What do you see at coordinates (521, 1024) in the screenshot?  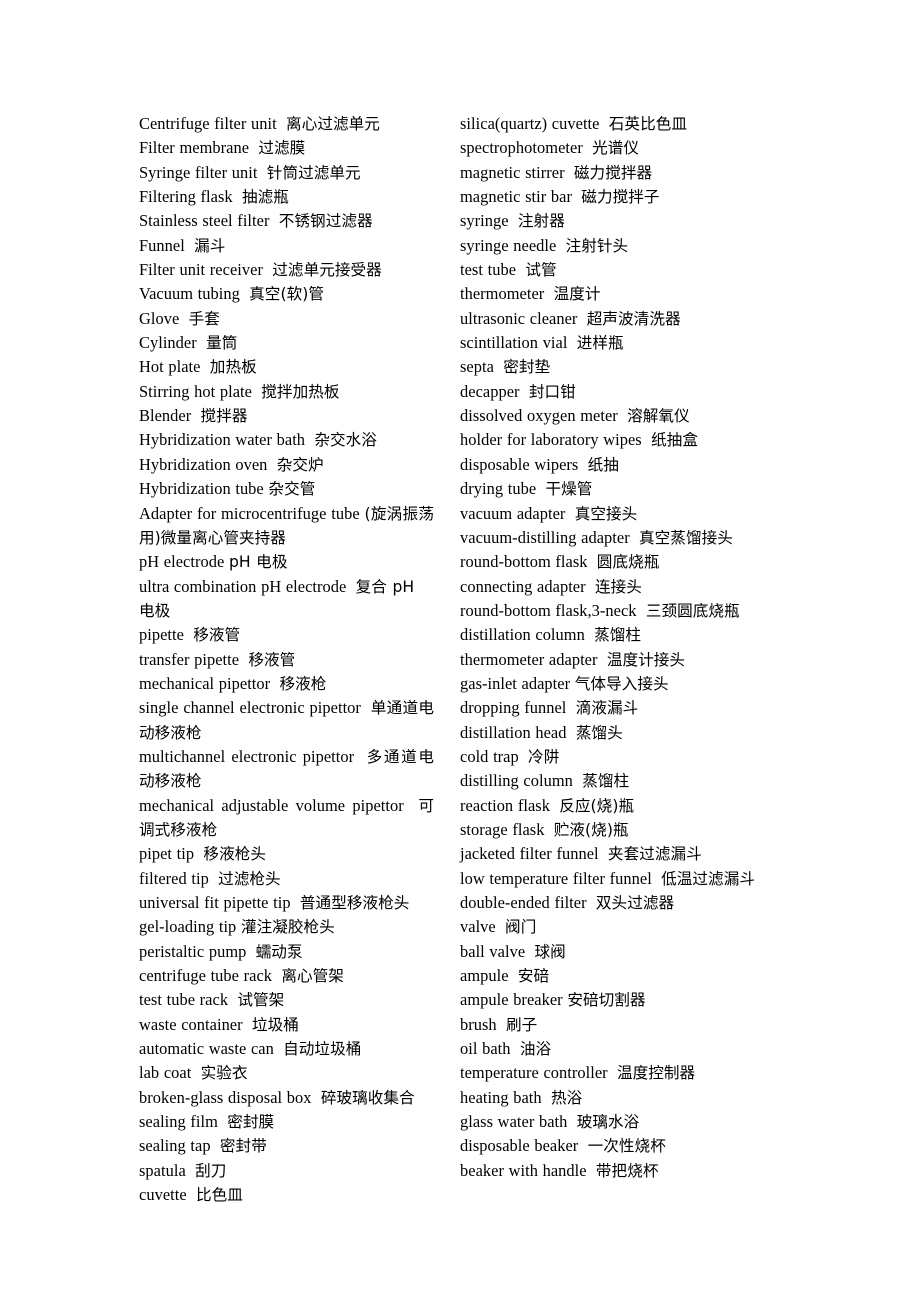 I see `glossary-term-zh: 刷子` at bounding box center [521, 1024].